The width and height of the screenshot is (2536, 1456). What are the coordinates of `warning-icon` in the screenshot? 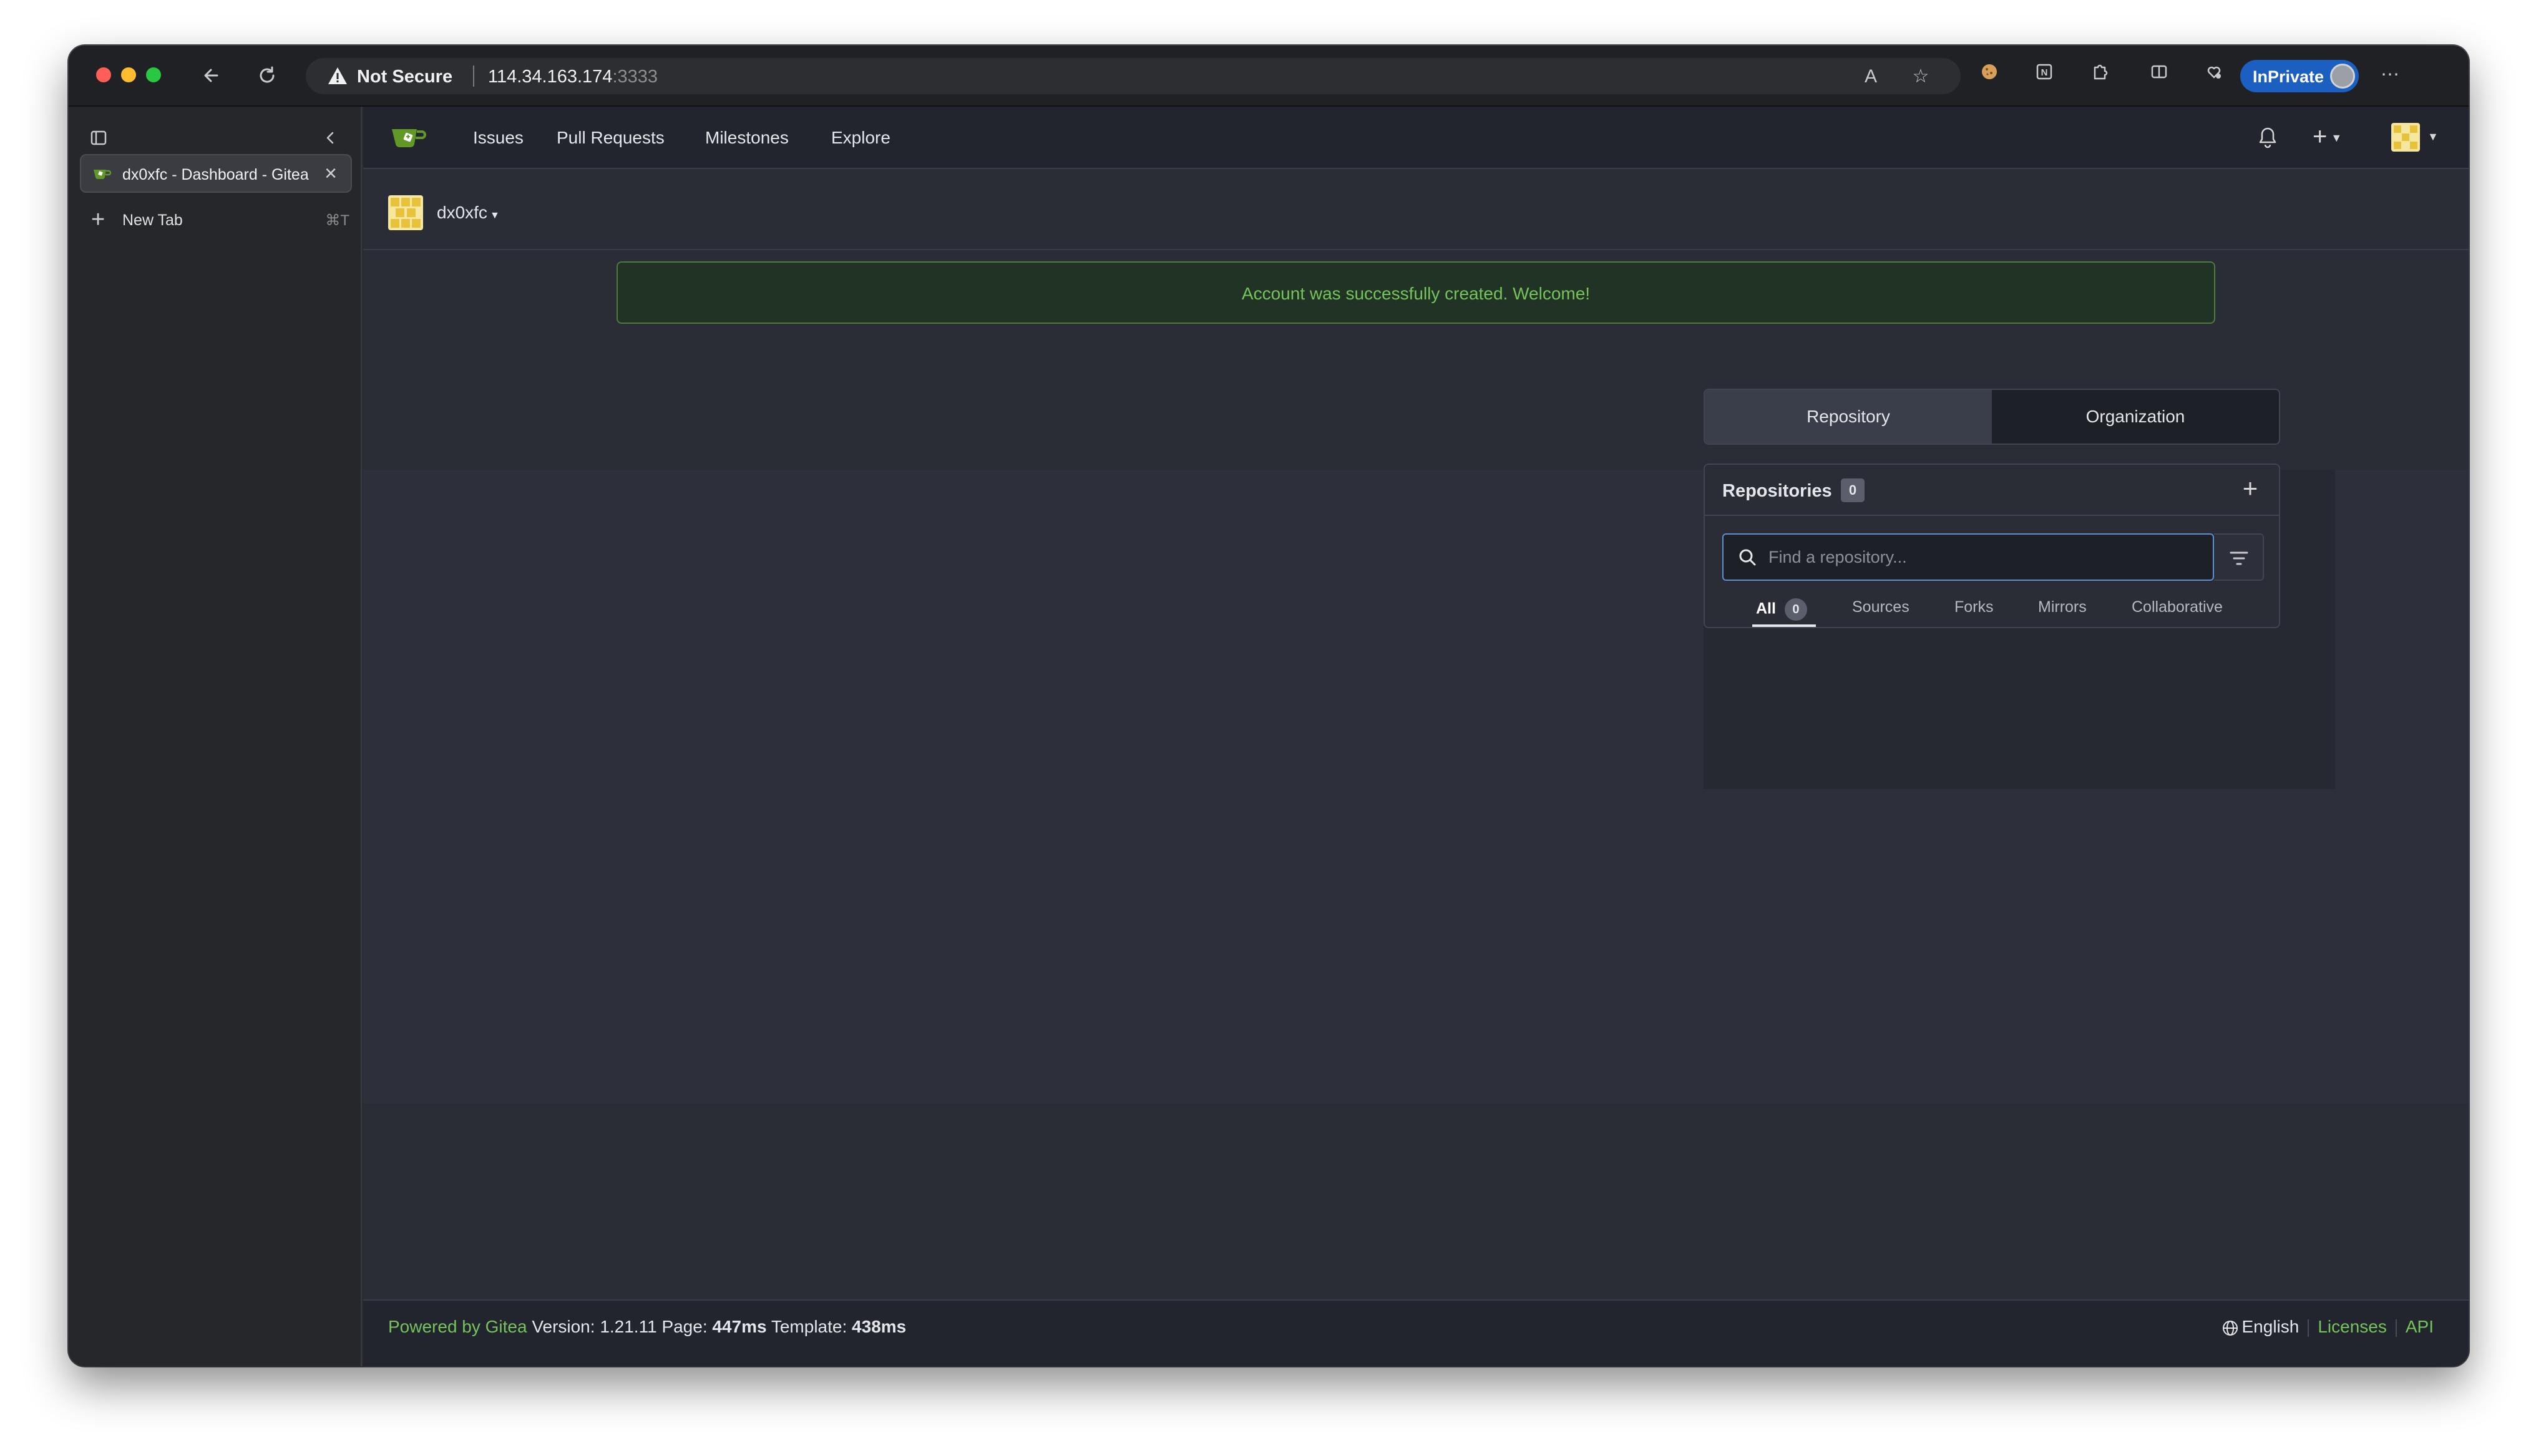 It's located at (337, 75).